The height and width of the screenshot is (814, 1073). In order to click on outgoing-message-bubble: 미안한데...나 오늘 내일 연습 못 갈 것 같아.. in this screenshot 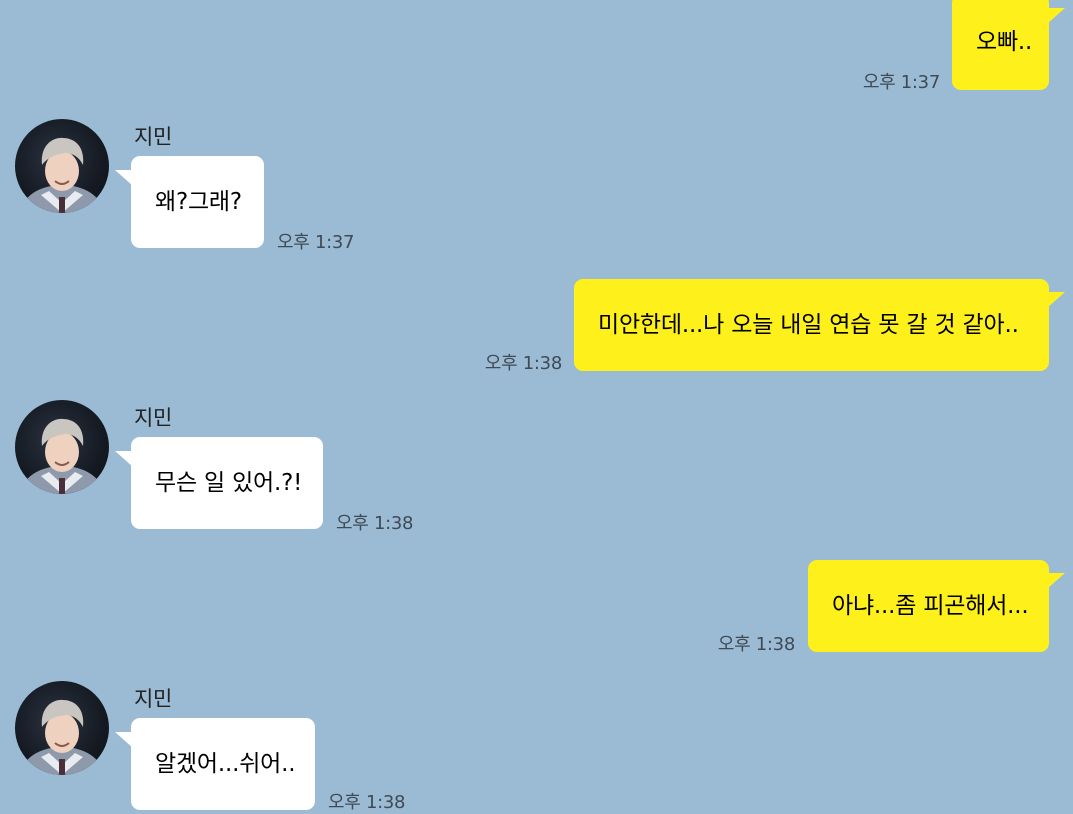, I will do `click(811, 325)`.